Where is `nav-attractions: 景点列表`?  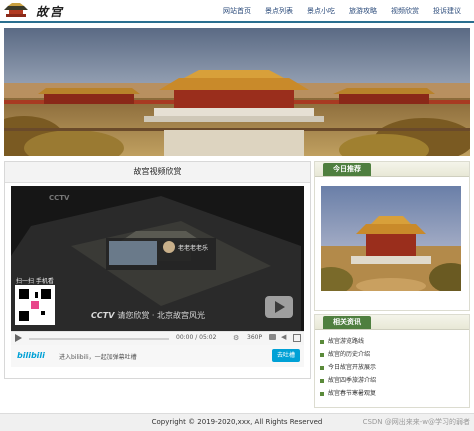 nav-attractions: 景点列表 is located at coordinates (279, 11).